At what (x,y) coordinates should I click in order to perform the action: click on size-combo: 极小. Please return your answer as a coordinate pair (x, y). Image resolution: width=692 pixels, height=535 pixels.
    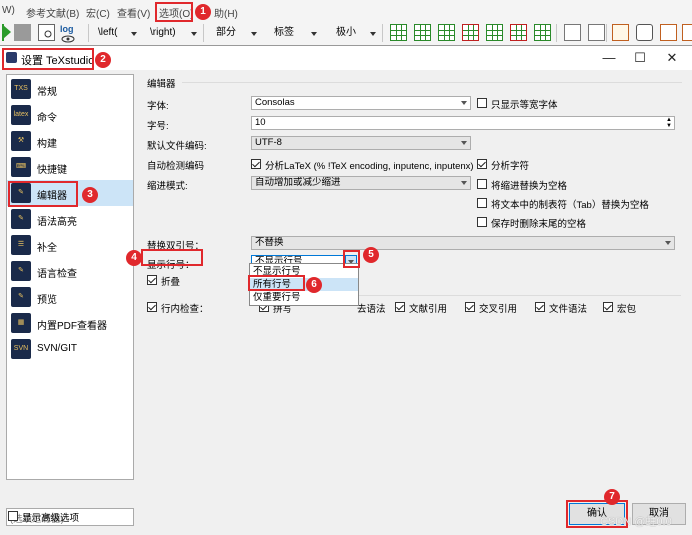
    Looking at the image, I should click on (346, 33).